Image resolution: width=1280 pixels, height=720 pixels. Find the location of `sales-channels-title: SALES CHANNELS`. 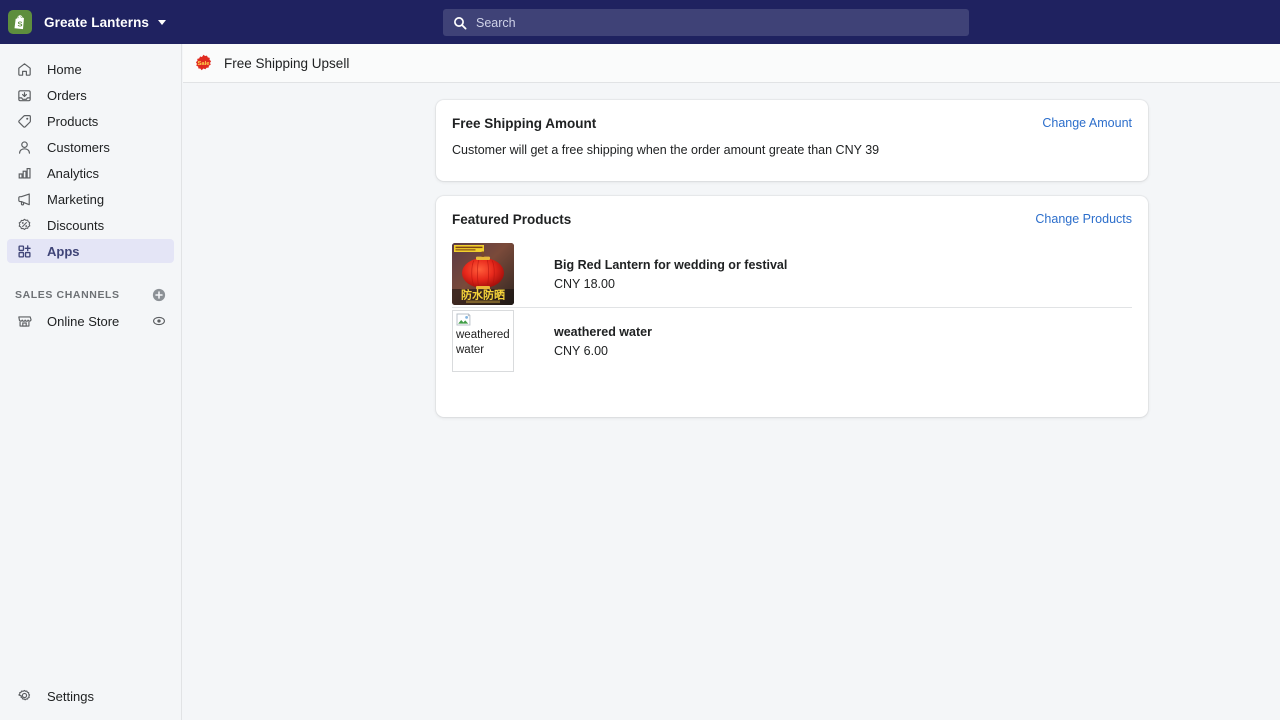

sales-channels-title: SALES CHANNELS is located at coordinates (67, 295).